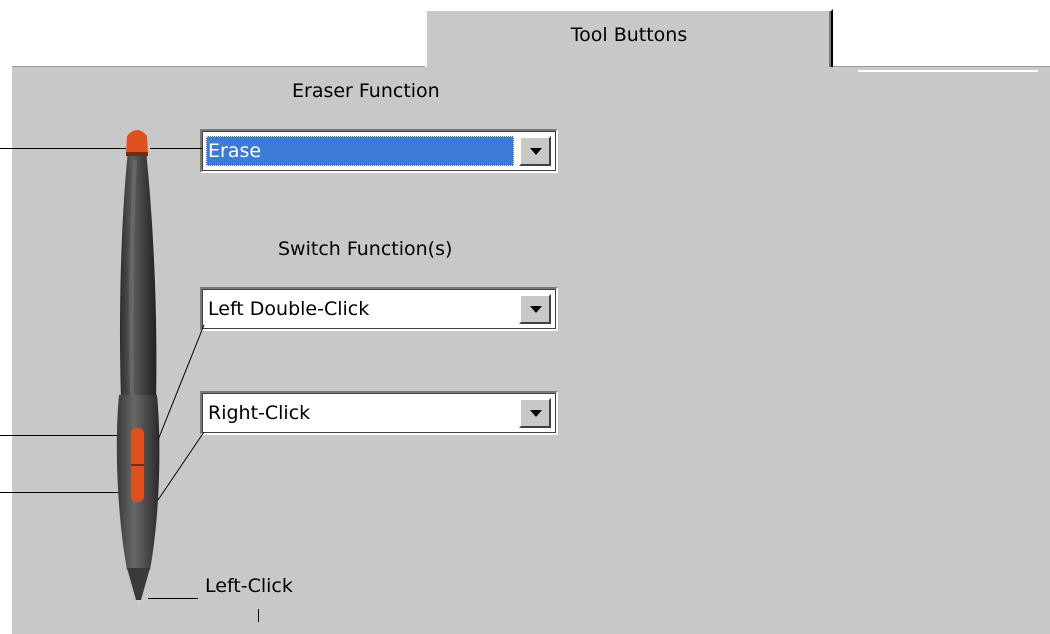 This screenshot has height=634, width=1050. What do you see at coordinates (173, 598) in the screenshot?
I see `tip-leader` at bounding box center [173, 598].